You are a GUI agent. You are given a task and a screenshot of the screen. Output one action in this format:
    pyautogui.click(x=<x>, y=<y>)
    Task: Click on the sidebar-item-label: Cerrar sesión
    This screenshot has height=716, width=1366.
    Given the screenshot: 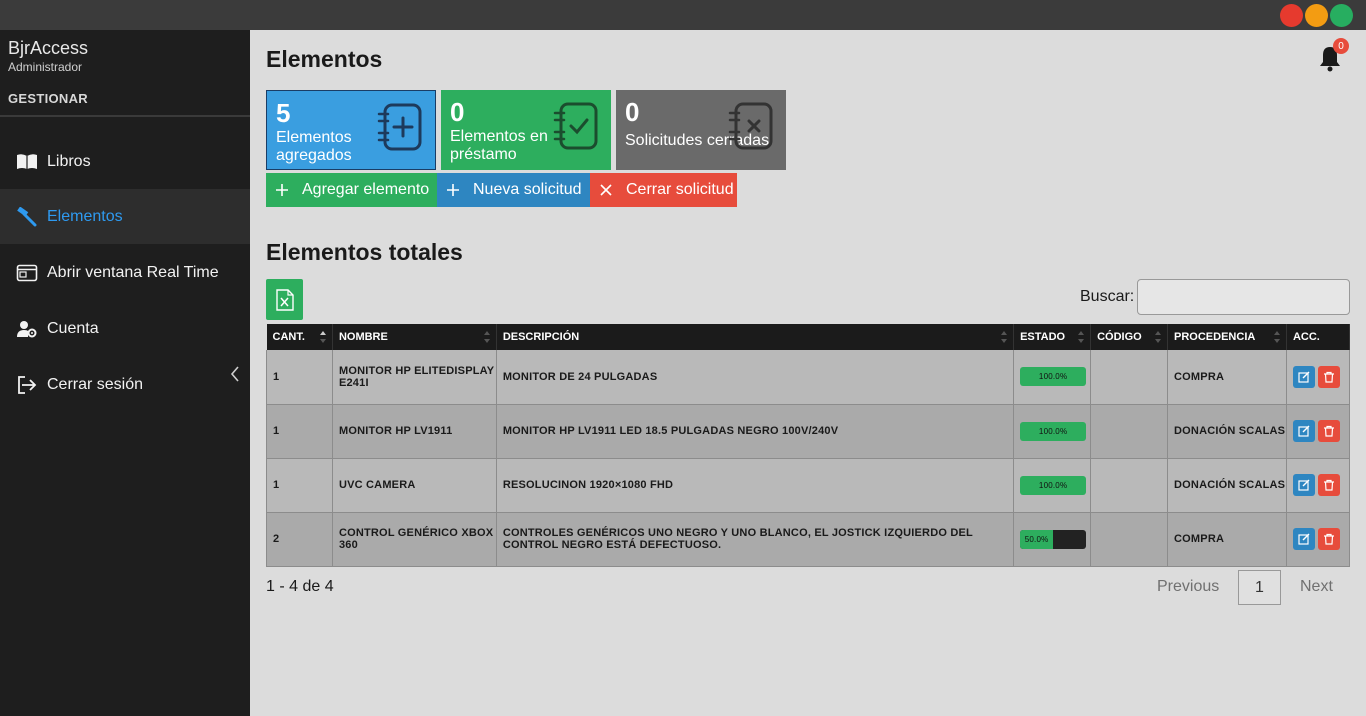 What is the action you would take?
    pyautogui.click(x=95, y=384)
    